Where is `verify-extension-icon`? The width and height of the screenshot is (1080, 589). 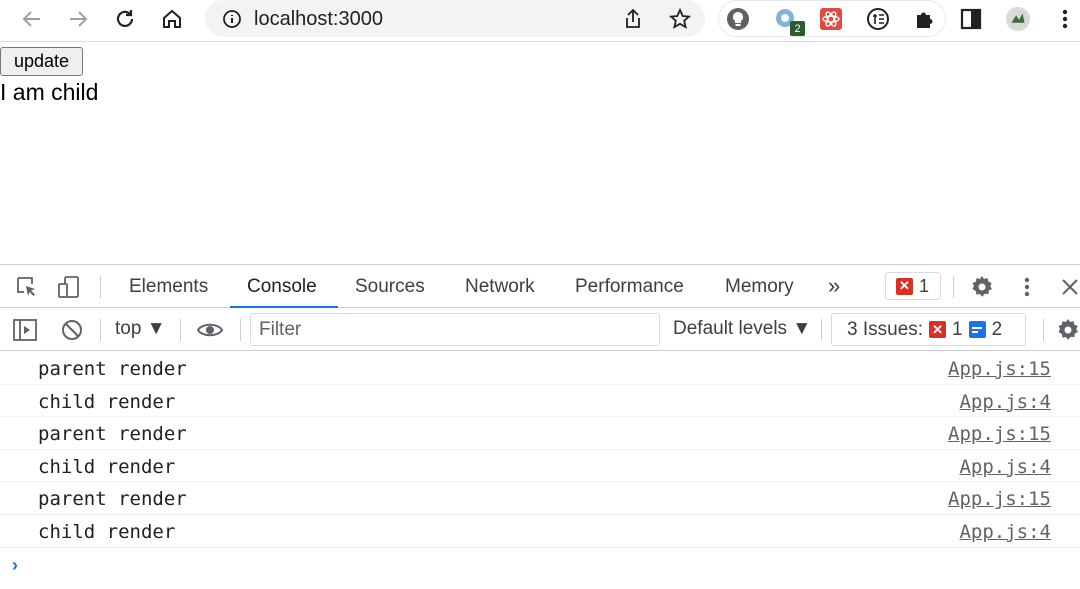
verify-extension-icon is located at coordinates (878, 19).